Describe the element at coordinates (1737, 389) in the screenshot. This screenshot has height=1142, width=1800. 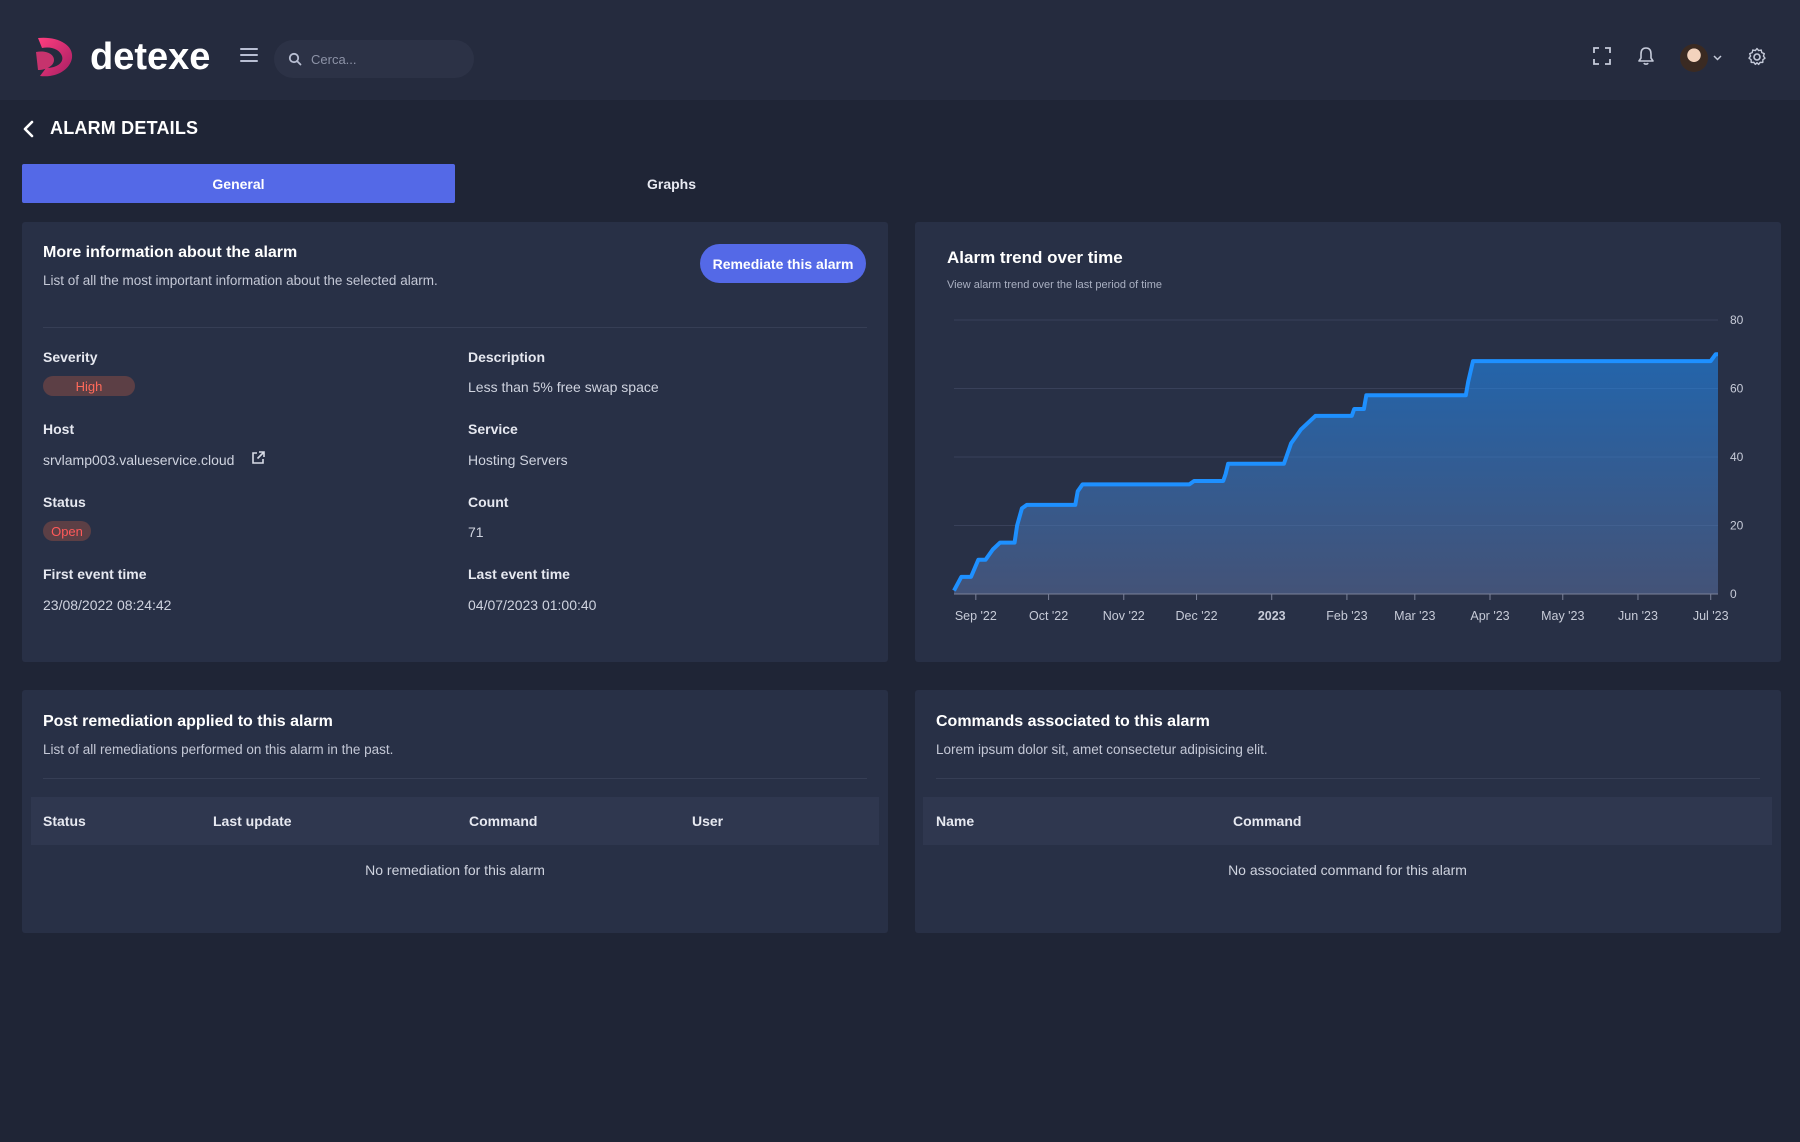
I see `y-tick-label: 60` at that location.